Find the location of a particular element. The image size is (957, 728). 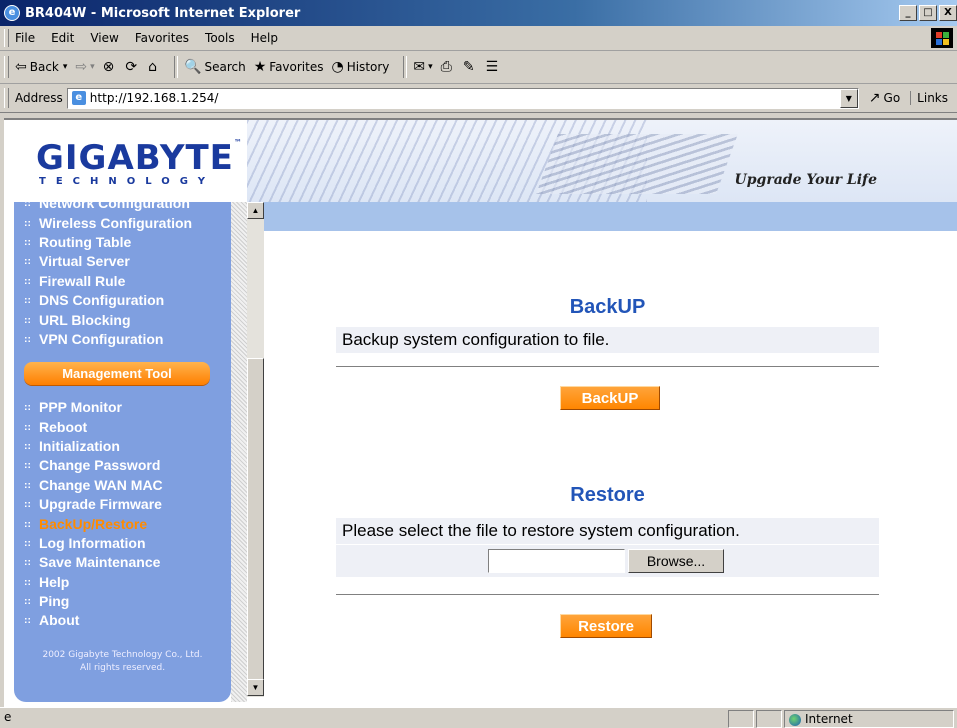

address-dropdown-button: ▼ is located at coordinates (848, 98).